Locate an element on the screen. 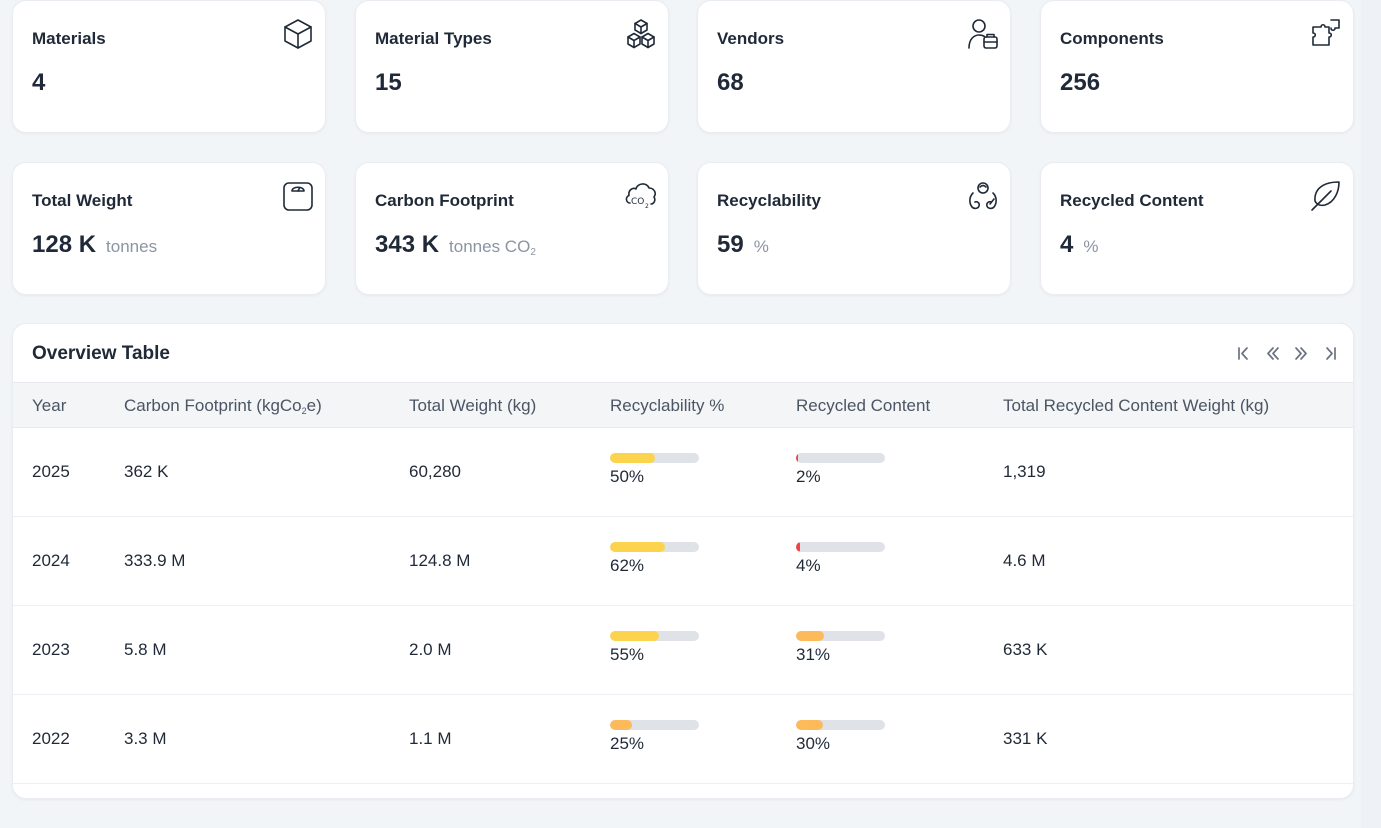 The width and height of the screenshot is (1381, 828). stat-title: Components is located at coordinates (1112, 38).